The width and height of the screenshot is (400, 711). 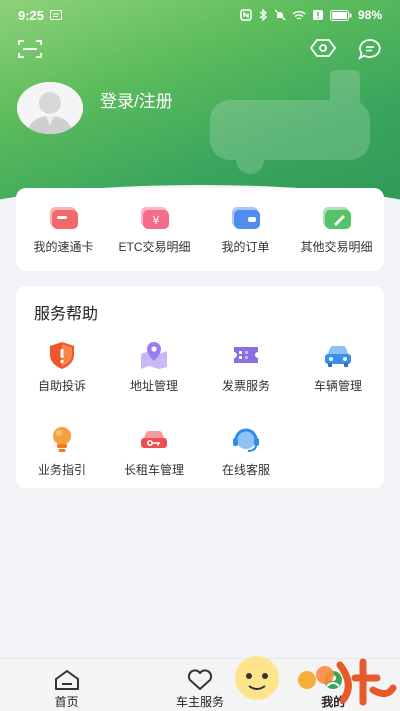 What do you see at coordinates (154, 355) in the screenshot?
I see `address-map-icon` at bounding box center [154, 355].